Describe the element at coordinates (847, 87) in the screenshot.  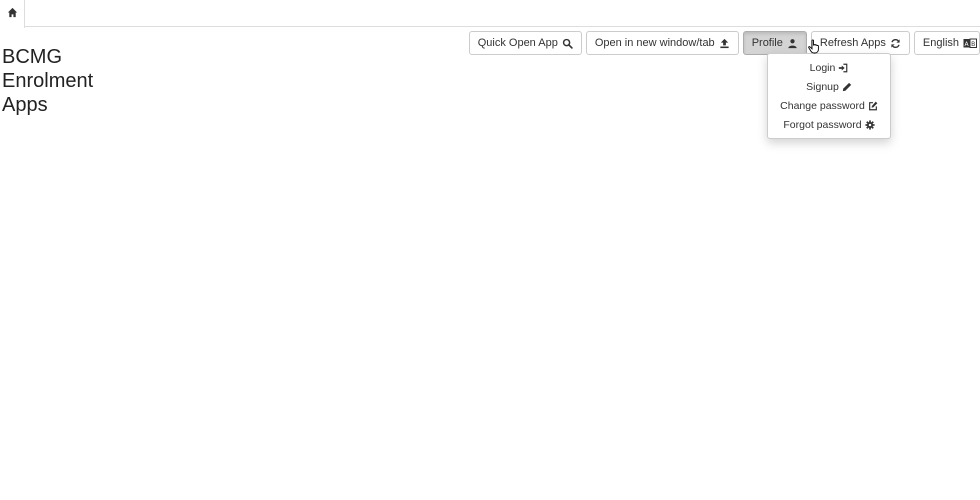
I see `pencil-icon` at that location.